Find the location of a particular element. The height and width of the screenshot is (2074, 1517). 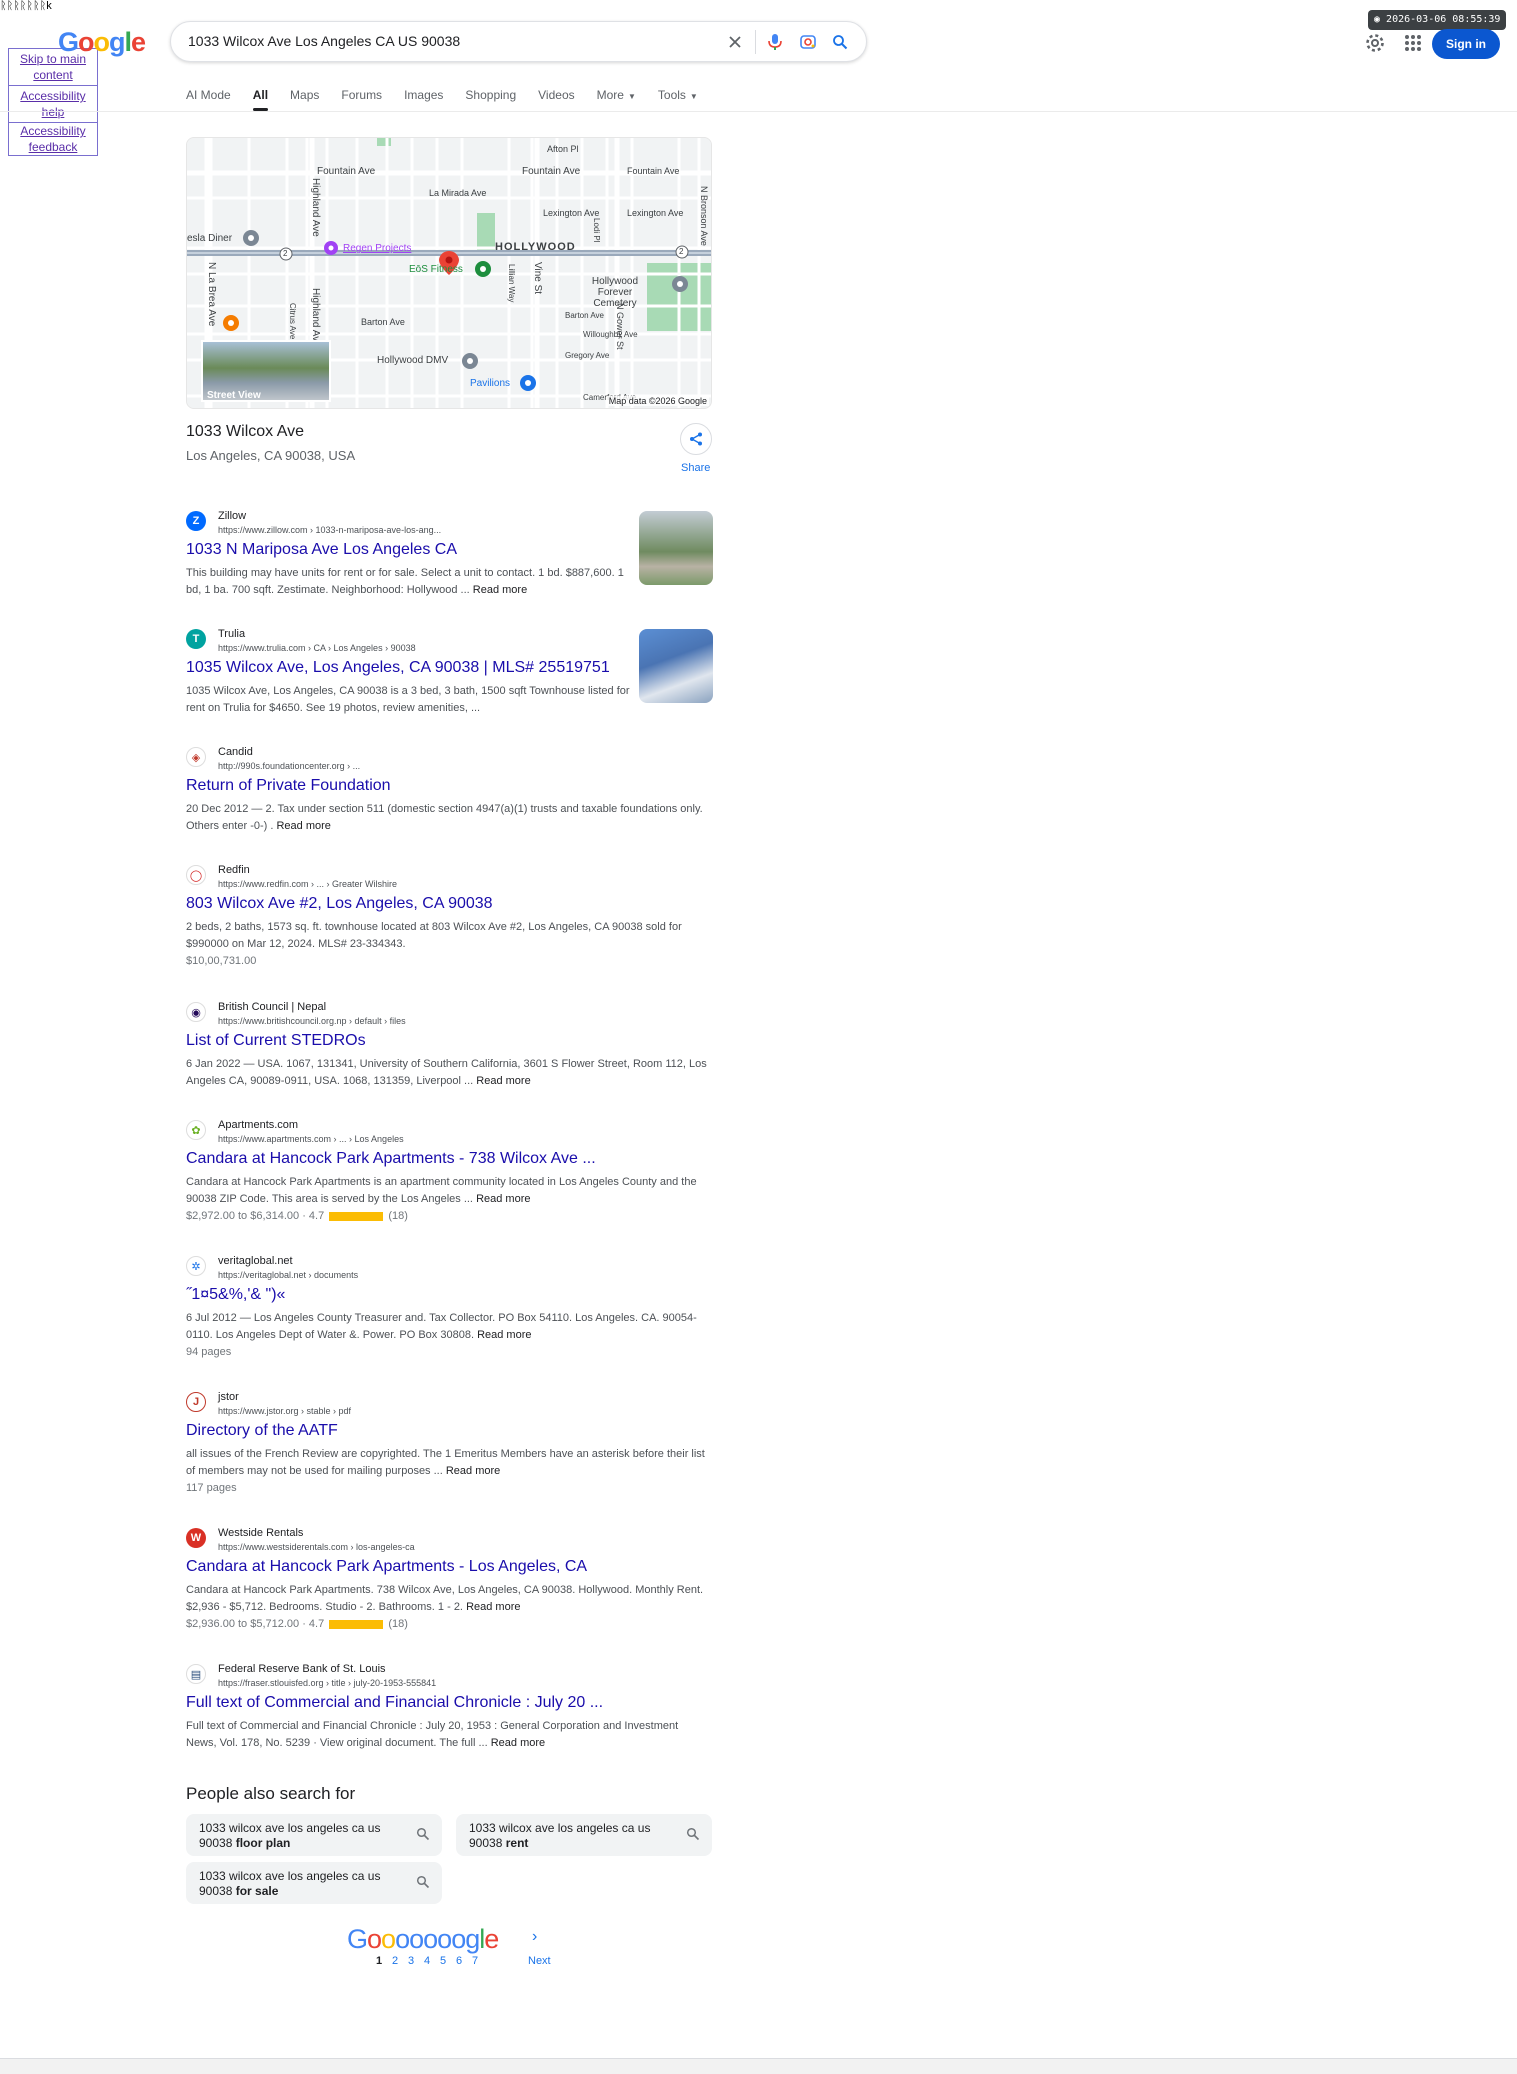

page-4-link: 4 is located at coordinates (432, 1961).